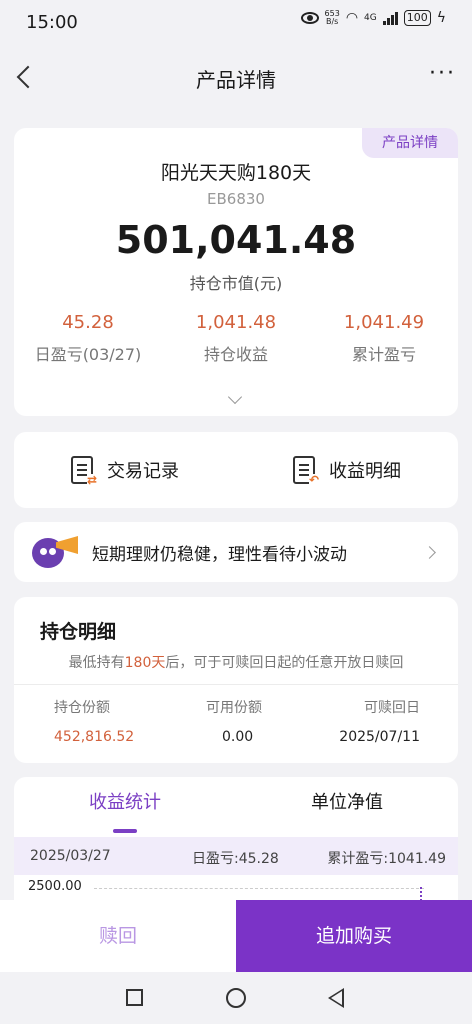 The height and width of the screenshot is (1024, 472). What do you see at coordinates (306, 471) in the screenshot?
I see `income-receipt-icon: ↶` at bounding box center [306, 471].